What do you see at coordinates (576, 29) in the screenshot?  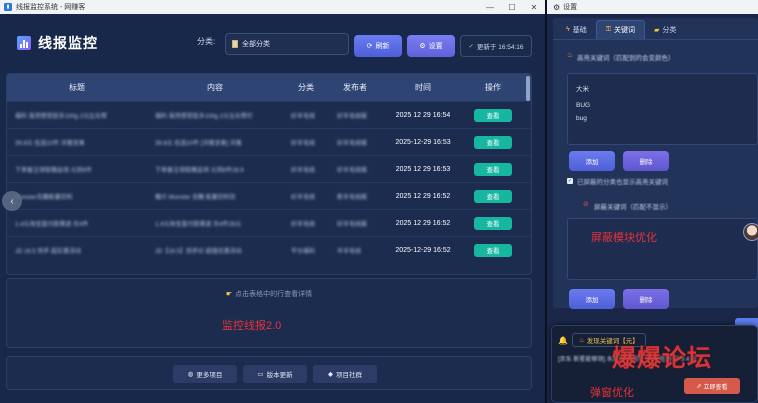 I see `tab-basic: ϟ 基础` at bounding box center [576, 29].